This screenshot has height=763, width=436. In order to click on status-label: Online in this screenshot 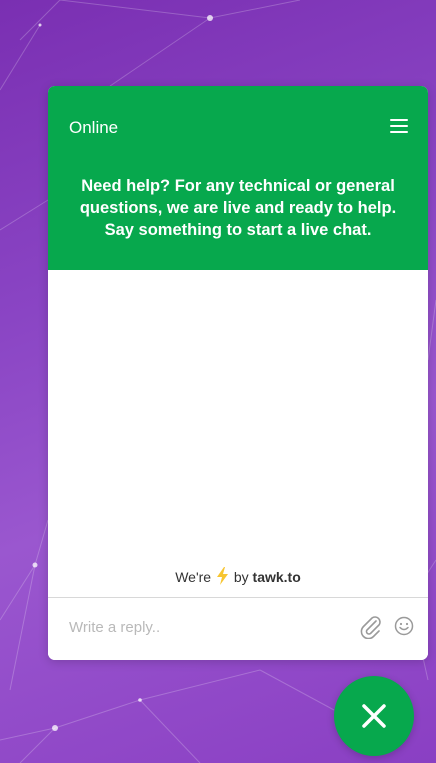, I will do `click(94, 127)`.